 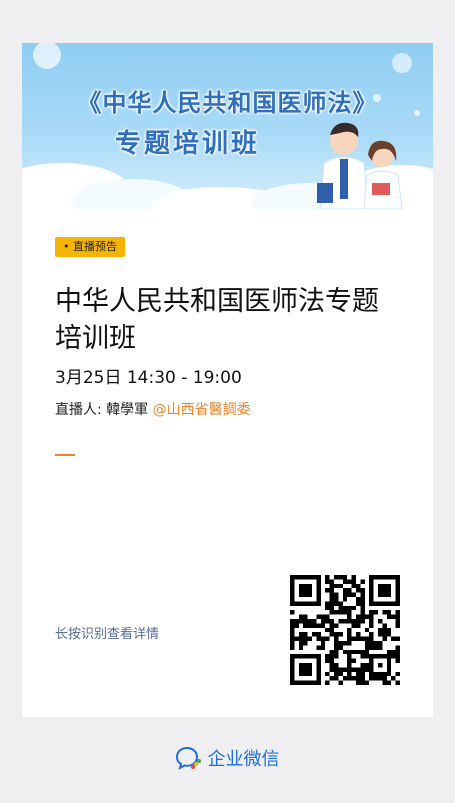 I want to click on banner-title-line1: 《中华人民共和国医师法》, so click(x=227, y=103).